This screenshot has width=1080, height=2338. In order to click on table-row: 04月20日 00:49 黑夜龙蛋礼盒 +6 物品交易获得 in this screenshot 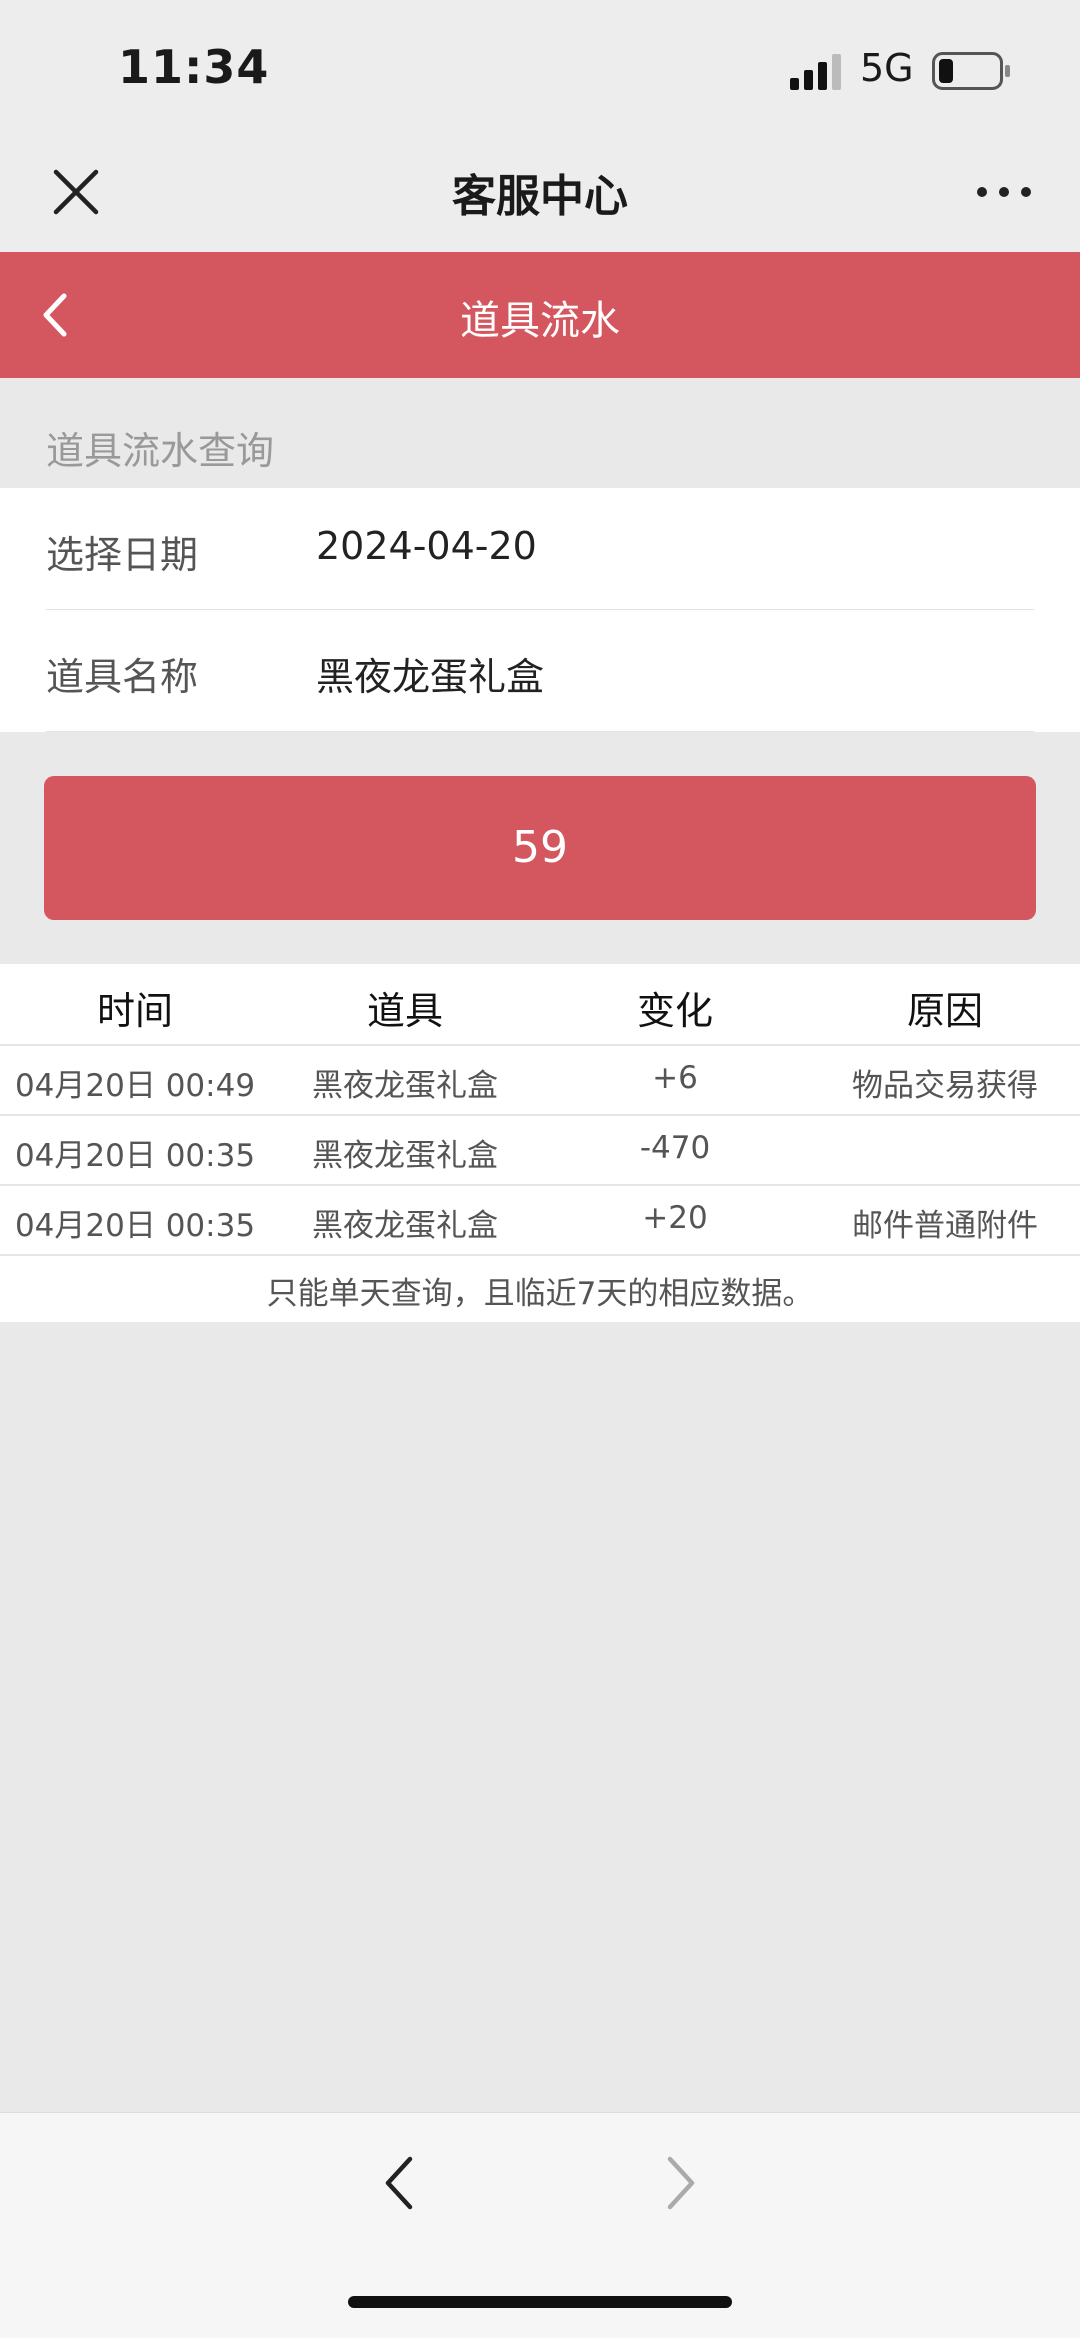, I will do `click(540, 1081)`.